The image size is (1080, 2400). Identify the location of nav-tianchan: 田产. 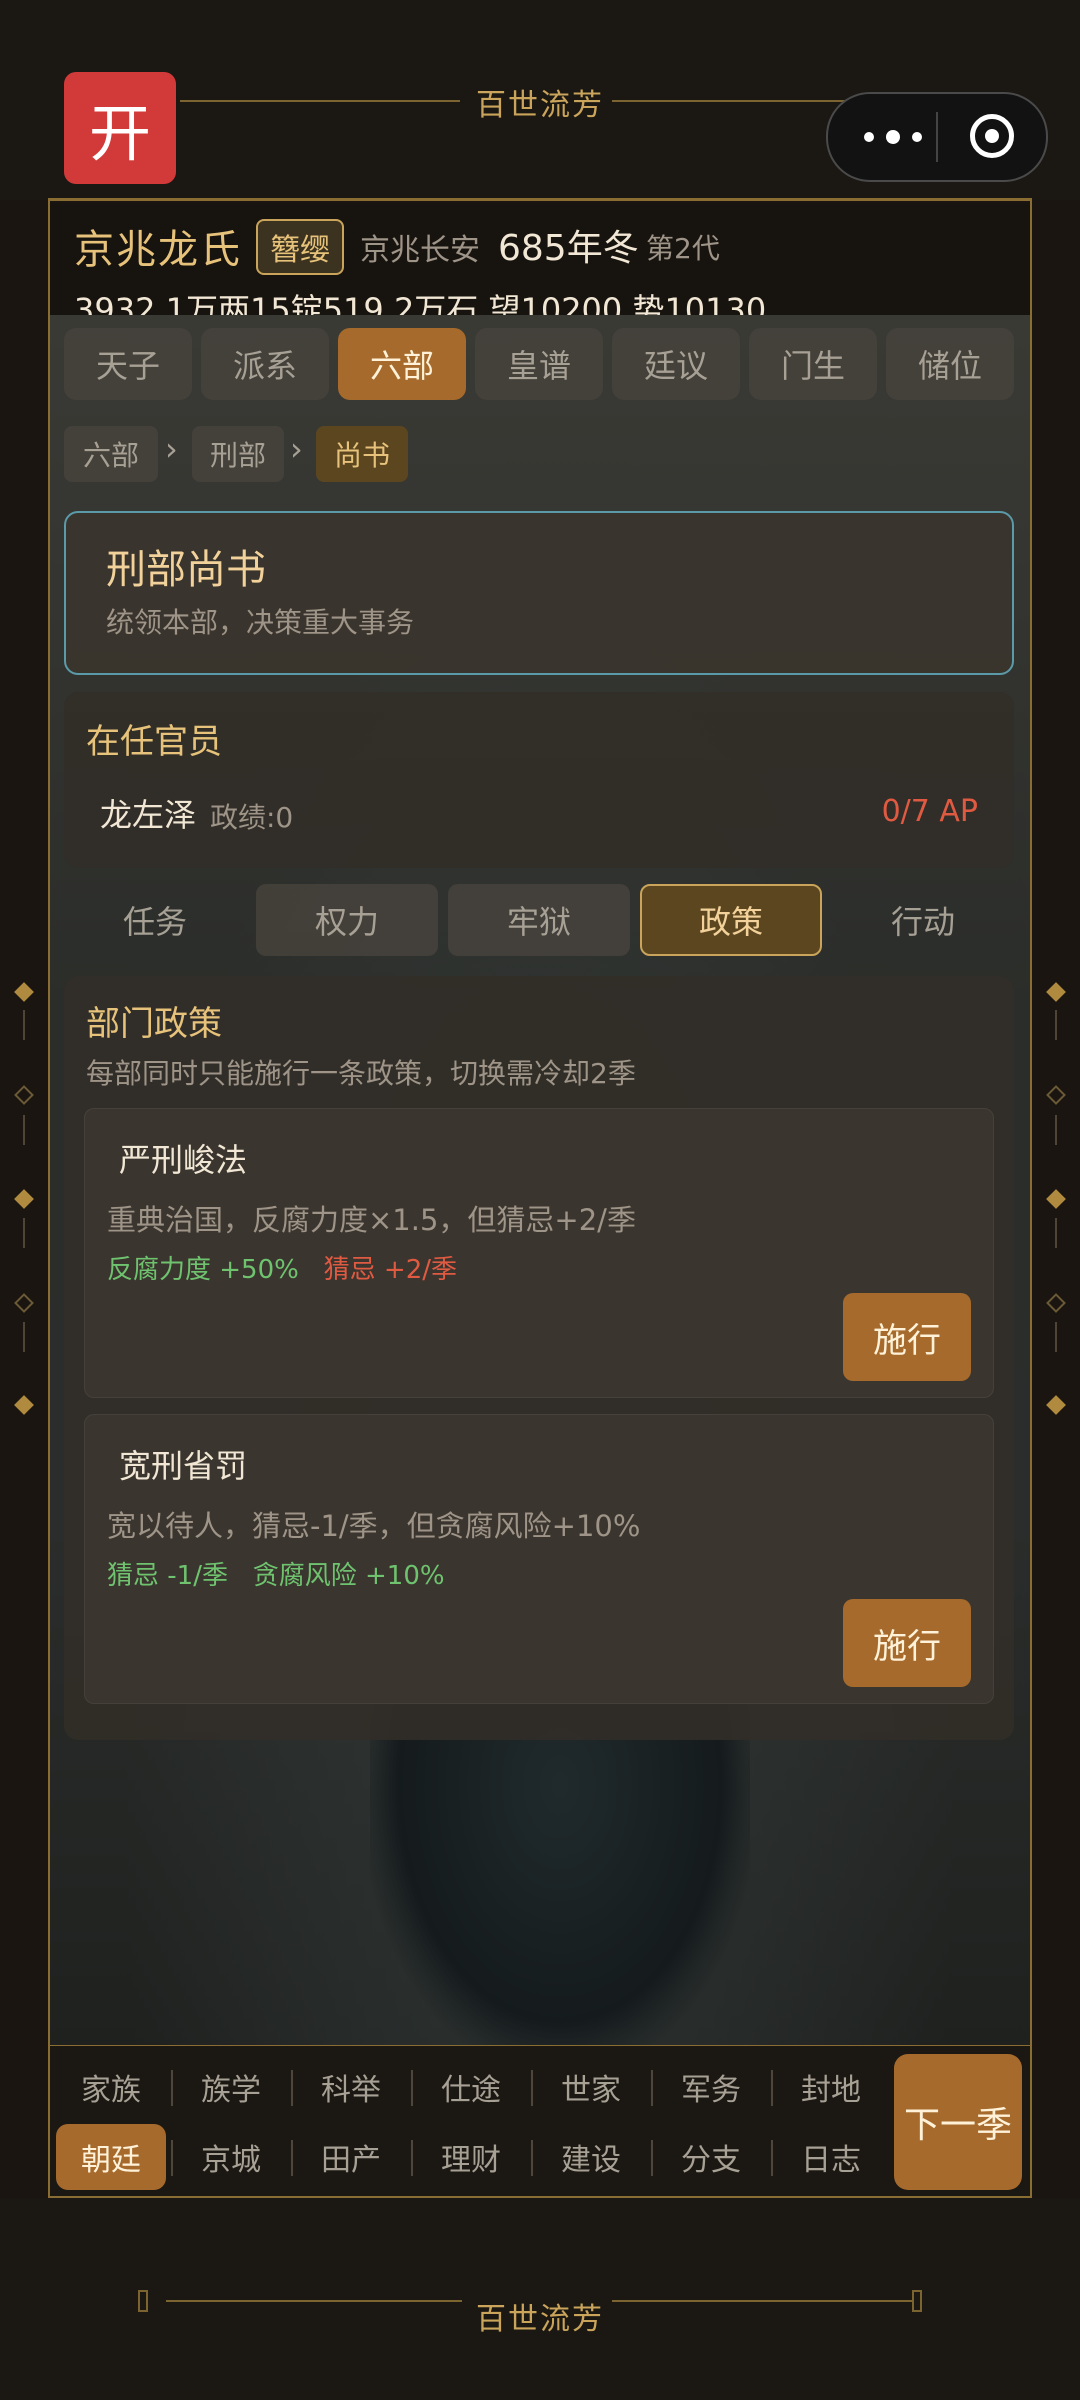
(351, 2157).